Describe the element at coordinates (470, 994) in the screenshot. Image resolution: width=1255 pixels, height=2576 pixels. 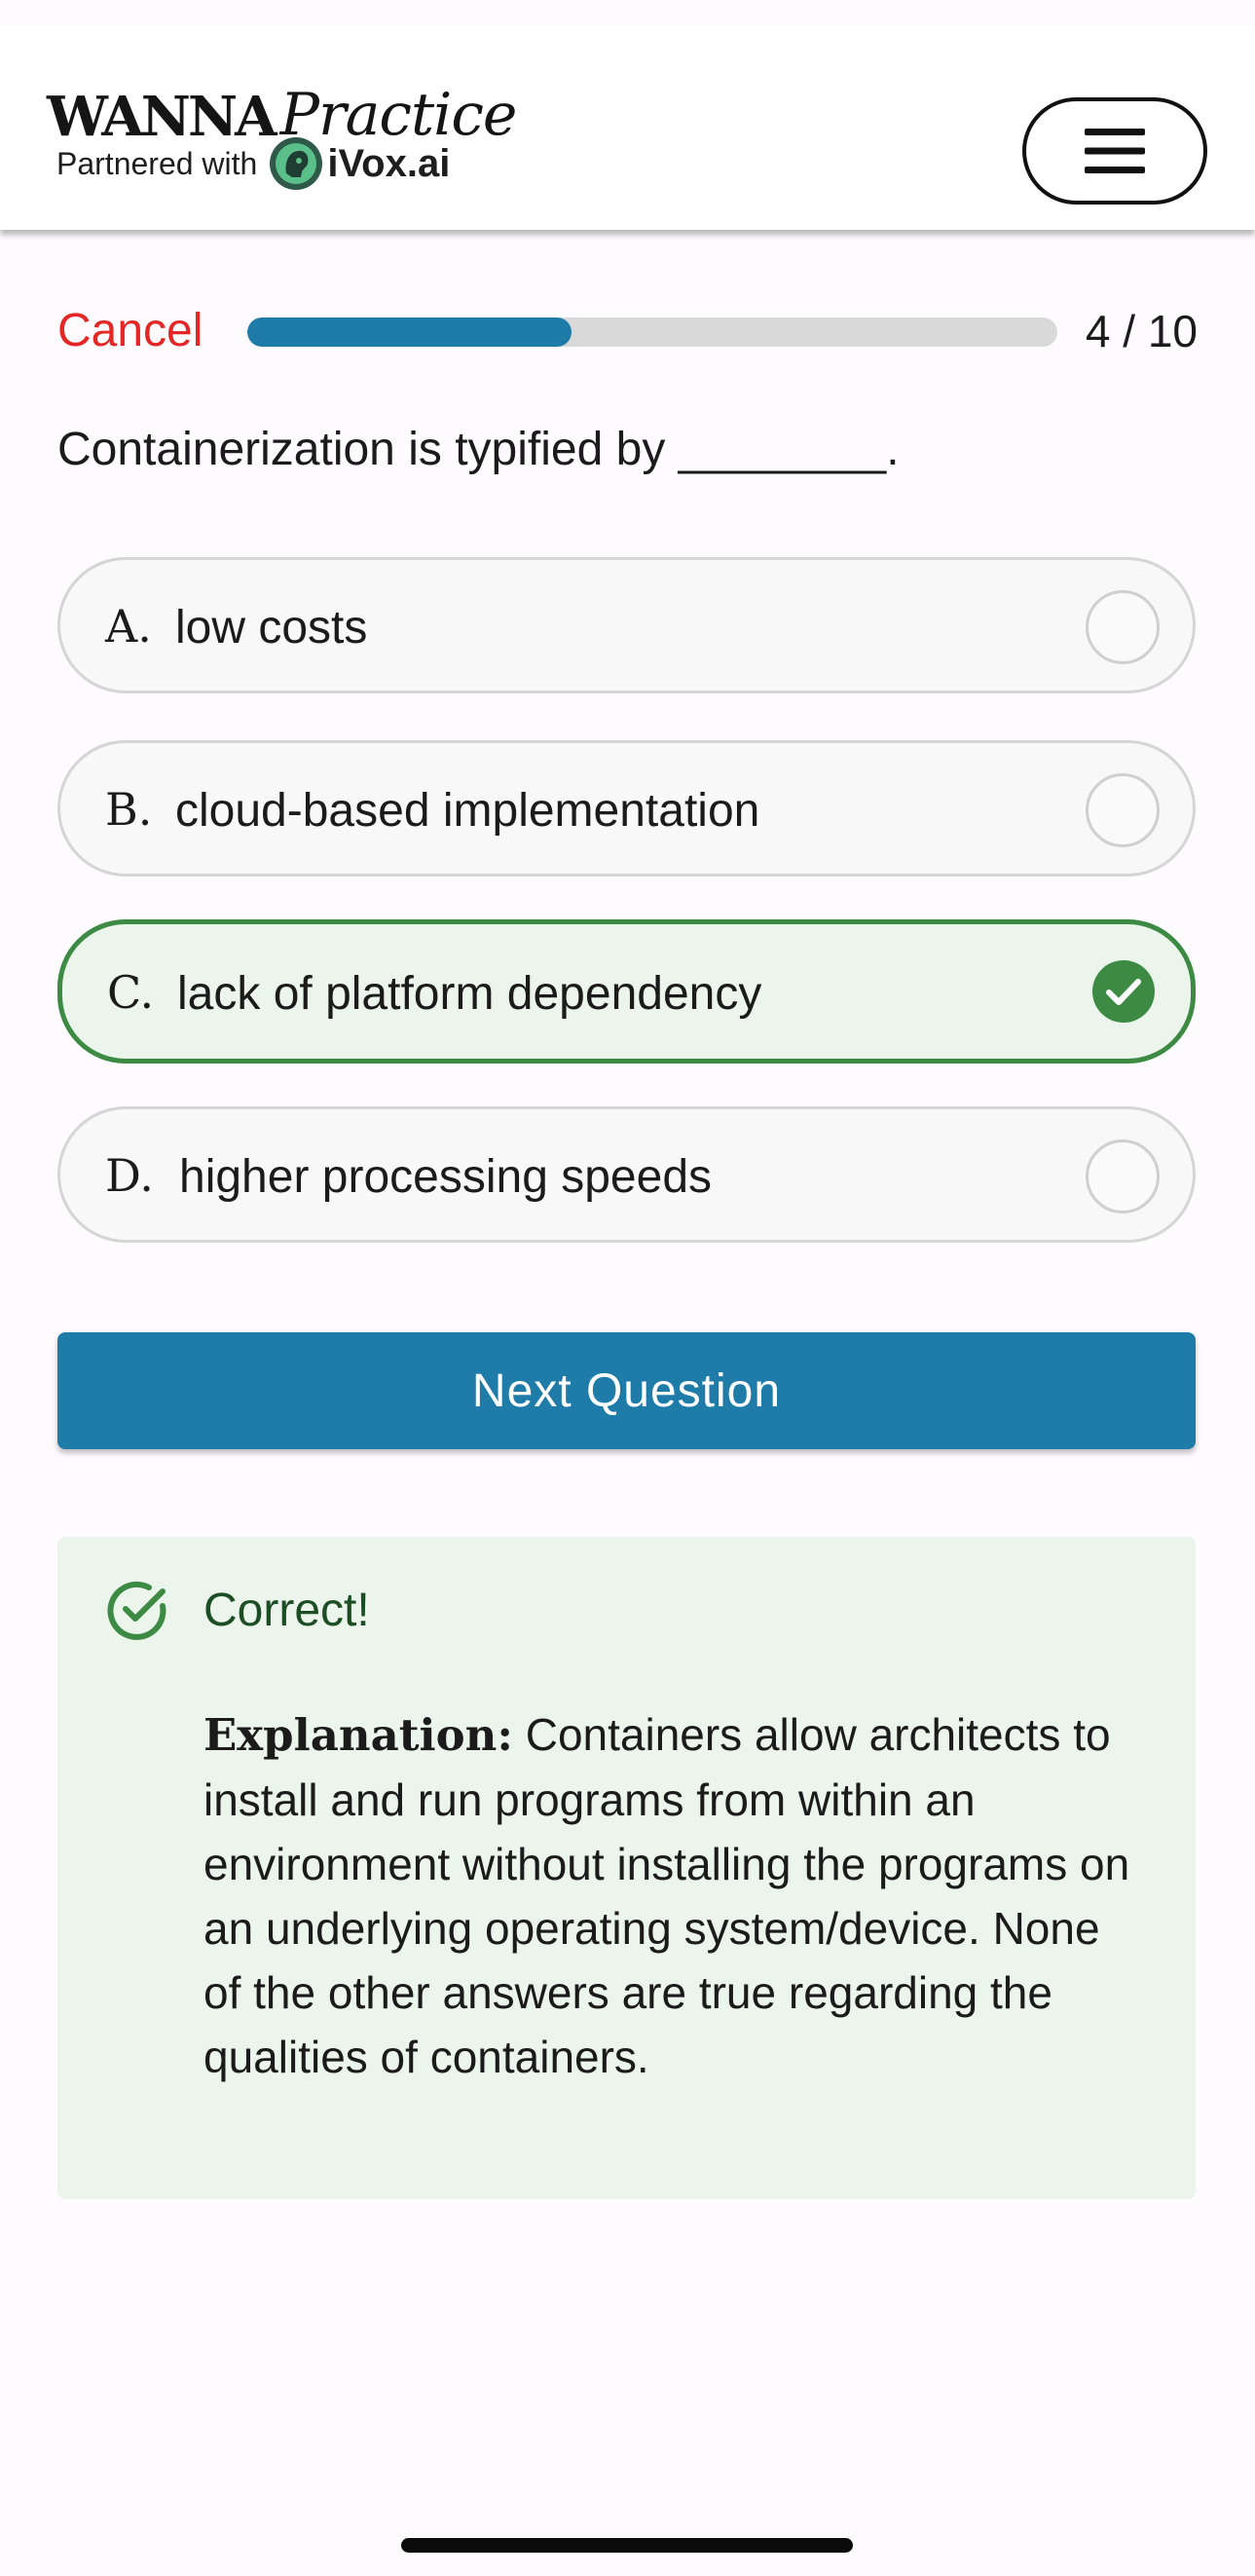
I see `option-text: lack of platform dependency` at that location.